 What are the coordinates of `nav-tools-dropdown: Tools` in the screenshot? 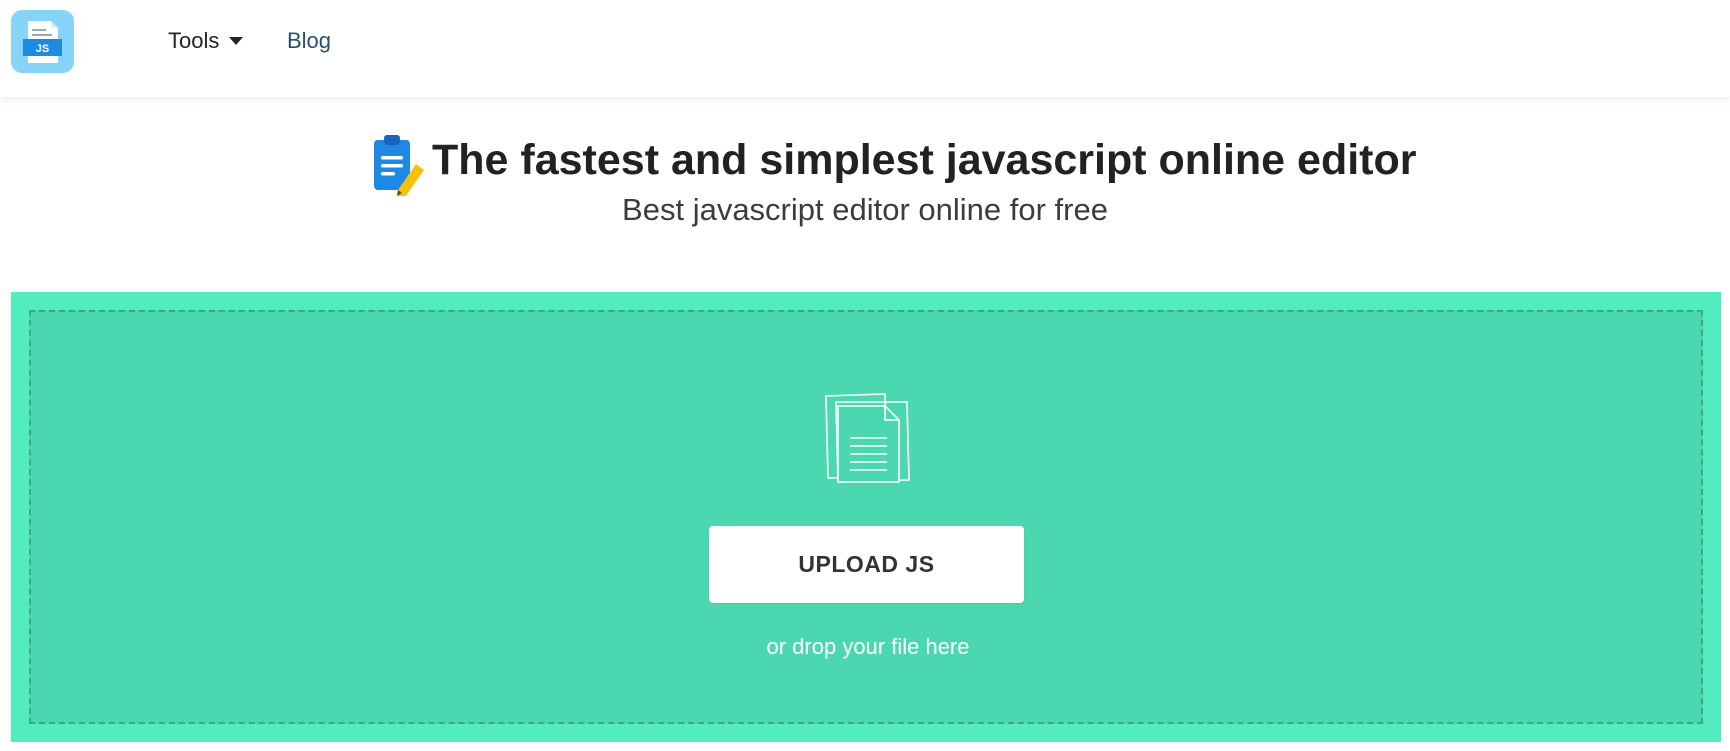 It's located at (206, 41).